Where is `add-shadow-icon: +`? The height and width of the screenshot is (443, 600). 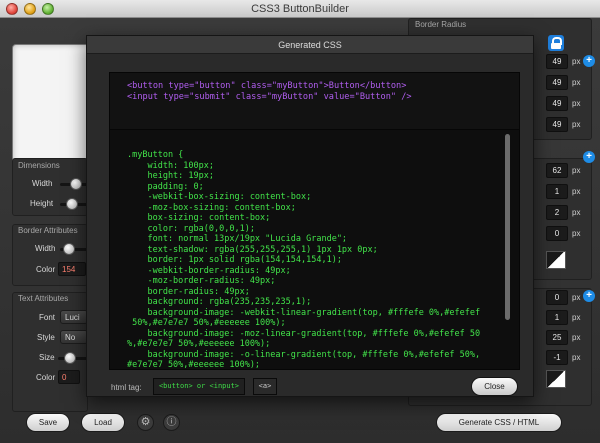 add-shadow-icon: + is located at coordinates (589, 157).